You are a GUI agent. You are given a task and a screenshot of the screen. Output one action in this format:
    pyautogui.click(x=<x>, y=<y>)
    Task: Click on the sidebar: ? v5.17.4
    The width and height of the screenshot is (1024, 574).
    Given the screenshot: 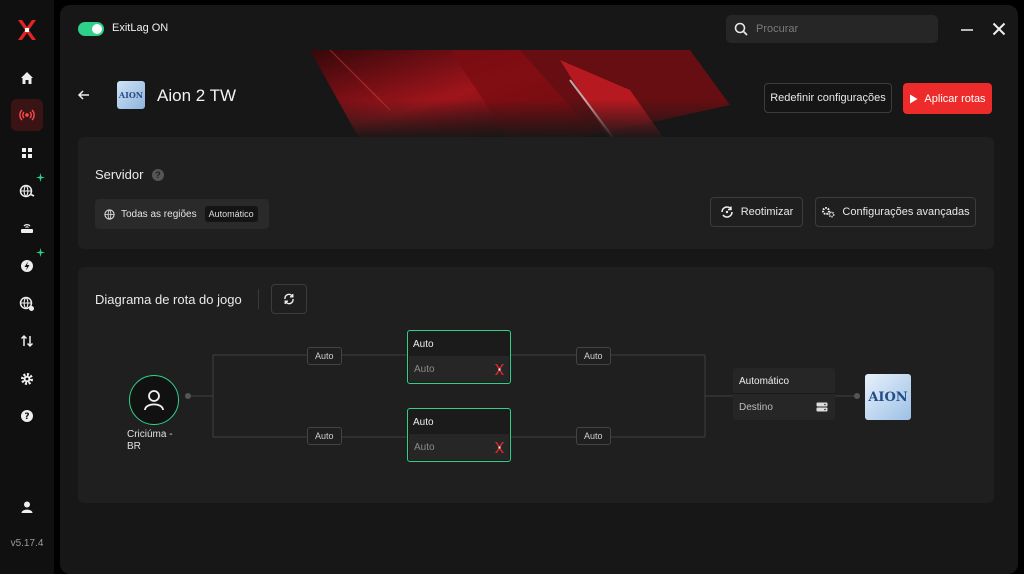 What is the action you would take?
    pyautogui.click(x=27, y=287)
    